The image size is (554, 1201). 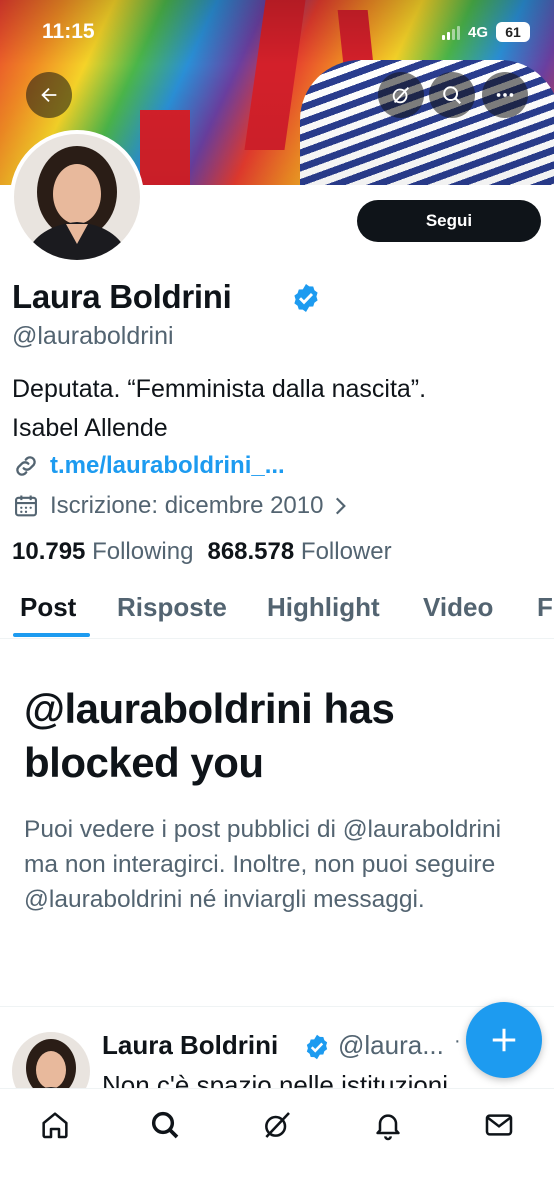 I want to click on profile-tabs: Post Risposte Highlight Video F, so click(x=277, y=609).